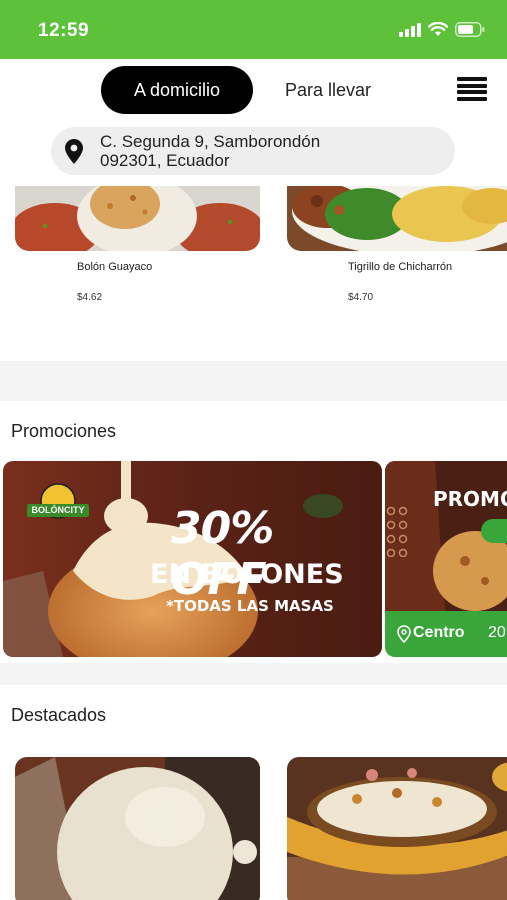 The width and height of the screenshot is (507, 900). I want to click on tab-takeaway: Para llevar, so click(328, 90).